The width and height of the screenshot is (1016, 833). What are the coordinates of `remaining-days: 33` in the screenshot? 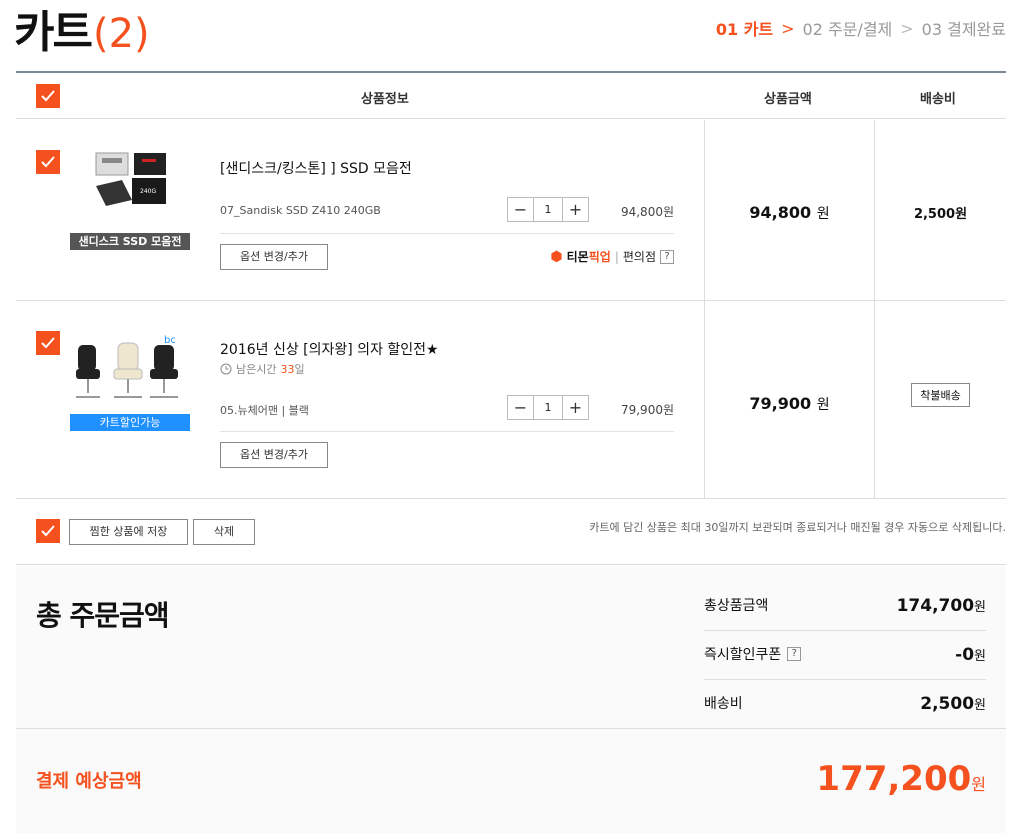 It's located at (287, 369).